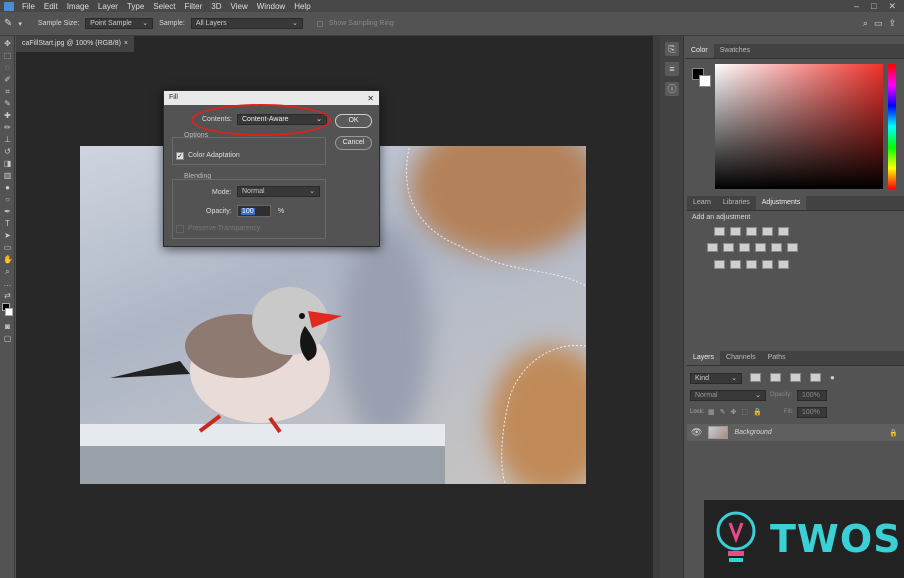 This screenshot has height=578, width=904. Describe the element at coordinates (656, 307) in the screenshot. I see `canvas-scrollbar` at that location.